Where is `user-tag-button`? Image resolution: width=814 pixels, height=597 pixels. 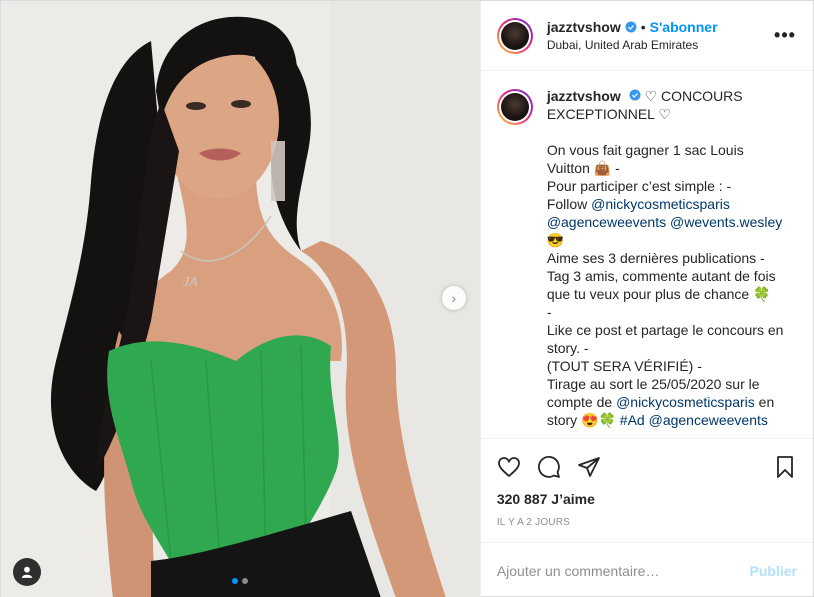 user-tag-button is located at coordinates (27, 572).